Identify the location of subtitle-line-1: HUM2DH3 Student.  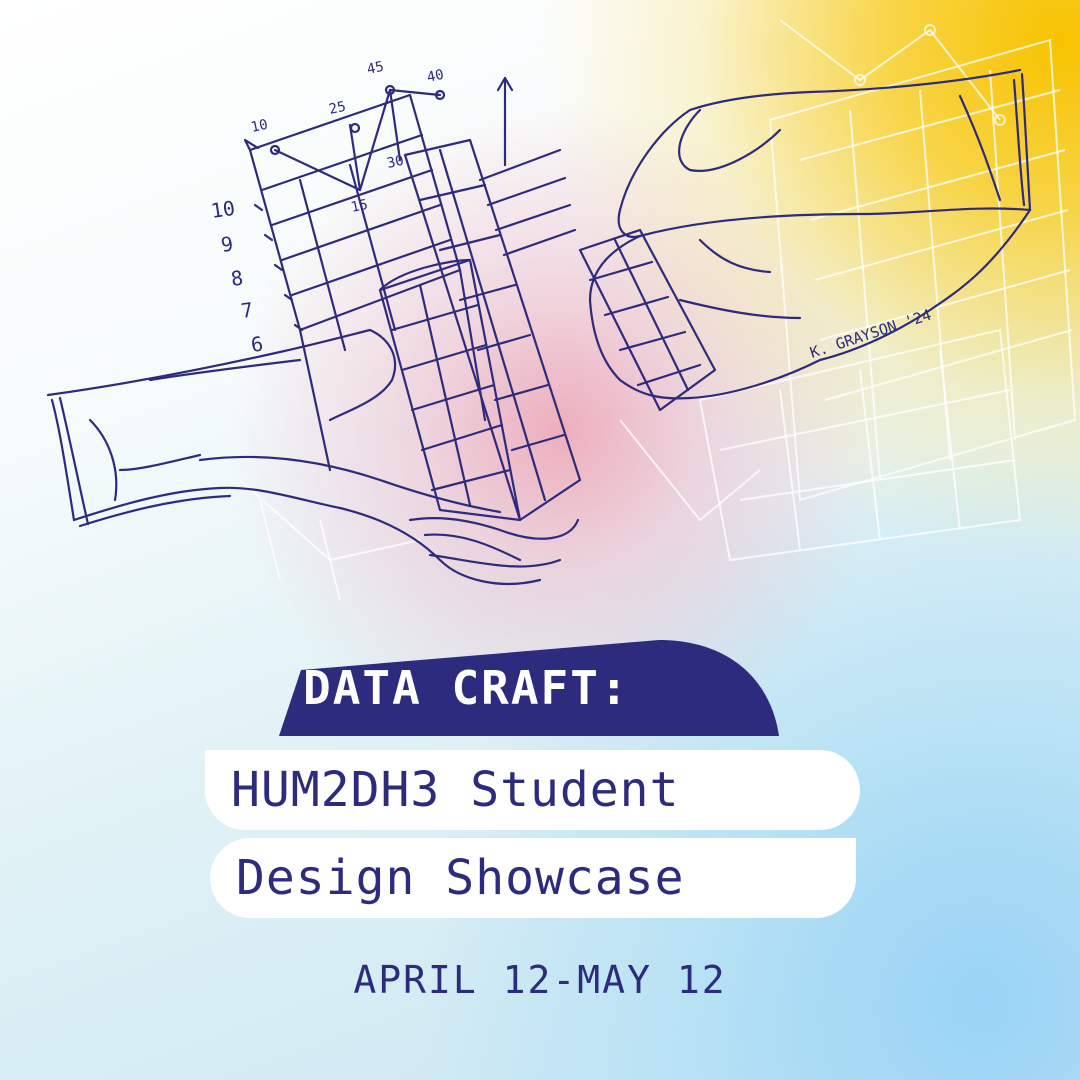
(455, 790).